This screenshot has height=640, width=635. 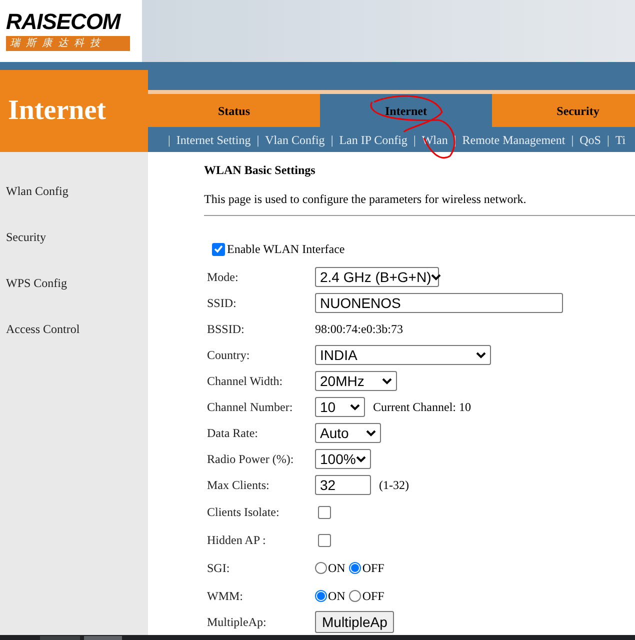 What do you see at coordinates (422, 407) in the screenshot?
I see `field-note: Current Channel: 10` at bounding box center [422, 407].